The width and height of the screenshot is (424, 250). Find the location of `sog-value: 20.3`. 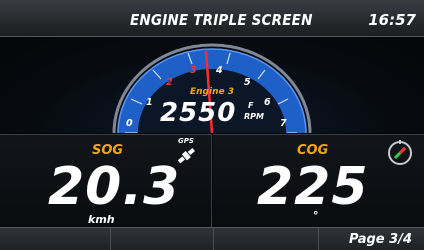

sog-value: 20.3 is located at coordinates (114, 187).